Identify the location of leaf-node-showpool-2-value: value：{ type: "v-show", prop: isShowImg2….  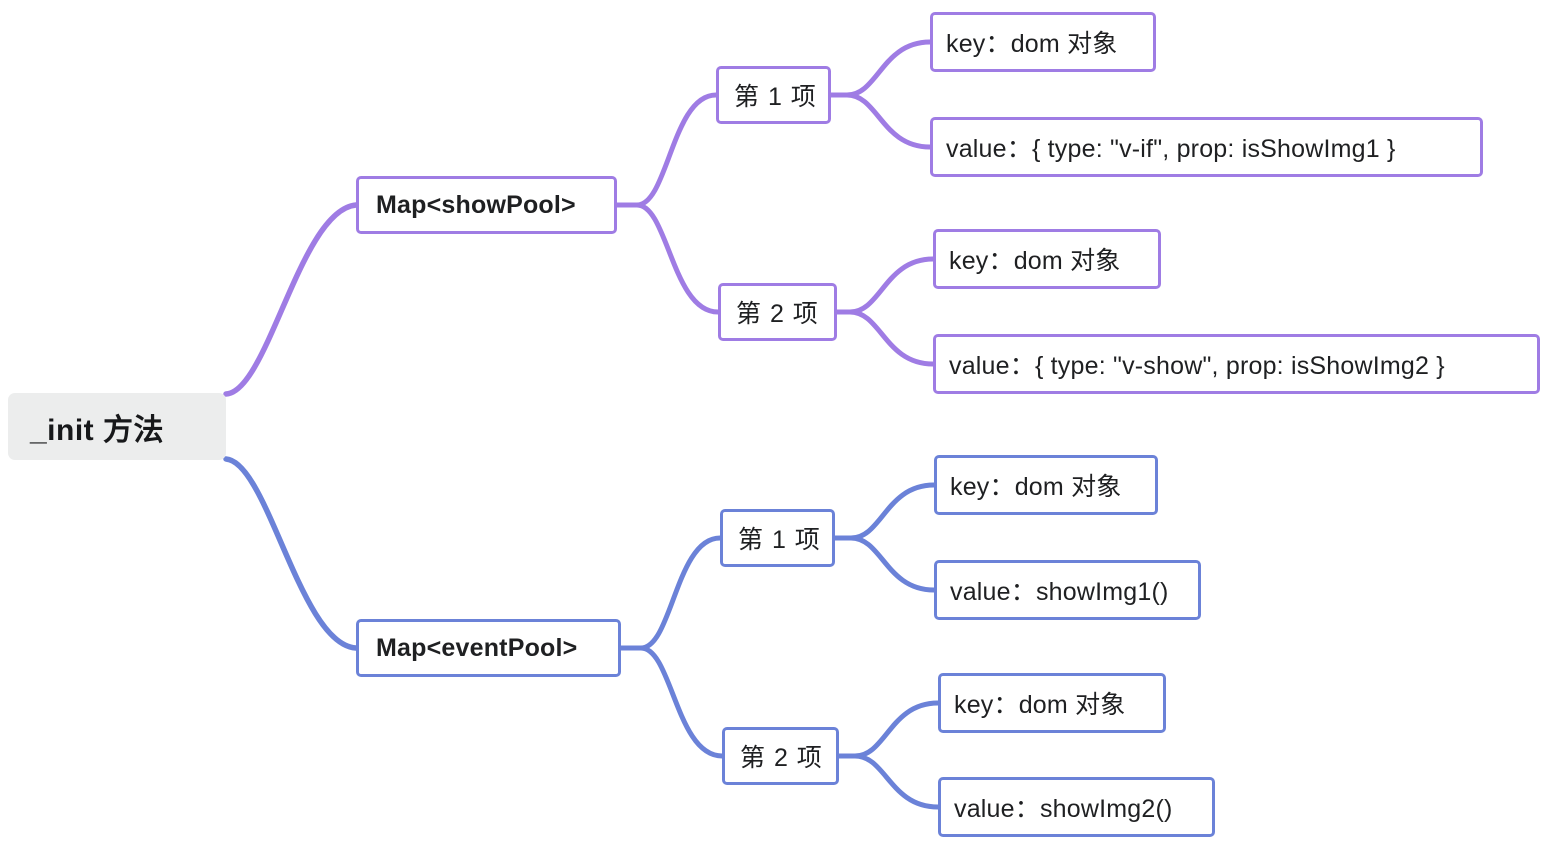
(1236, 364).